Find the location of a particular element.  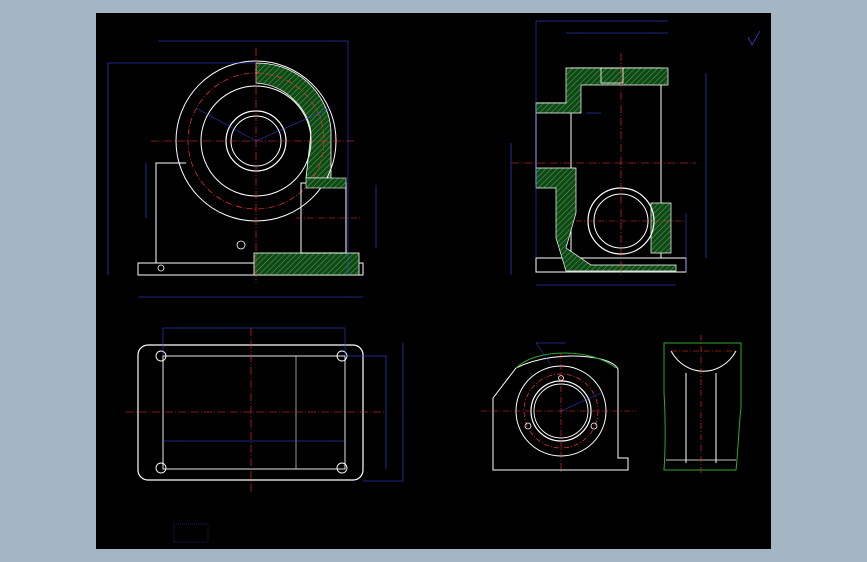

front-base-hole is located at coordinates (241, 245).